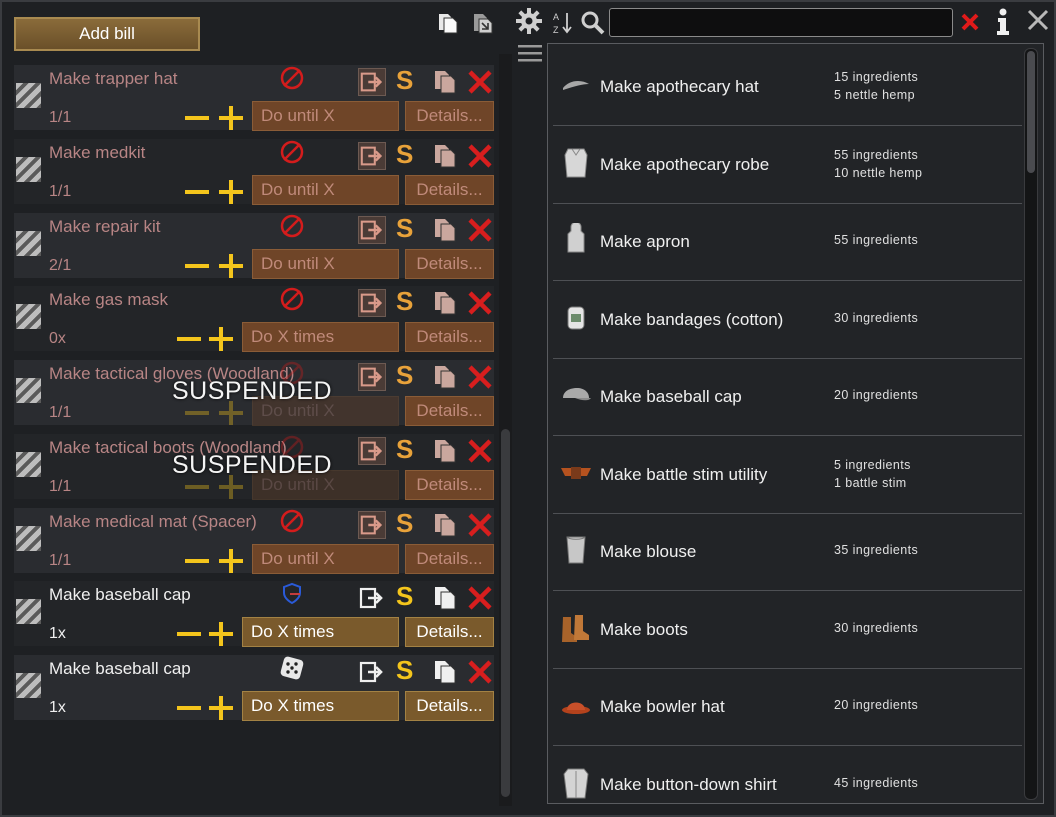 The image size is (1056, 817). Describe the element at coordinates (787, 774) in the screenshot. I see `recipe-row: Make button-down shirt 45 ingredients` at that location.